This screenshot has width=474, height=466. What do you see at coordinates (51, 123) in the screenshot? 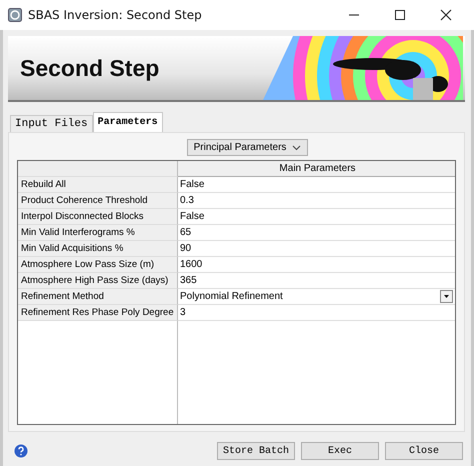
I see `tab: Input Files` at bounding box center [51, 123].